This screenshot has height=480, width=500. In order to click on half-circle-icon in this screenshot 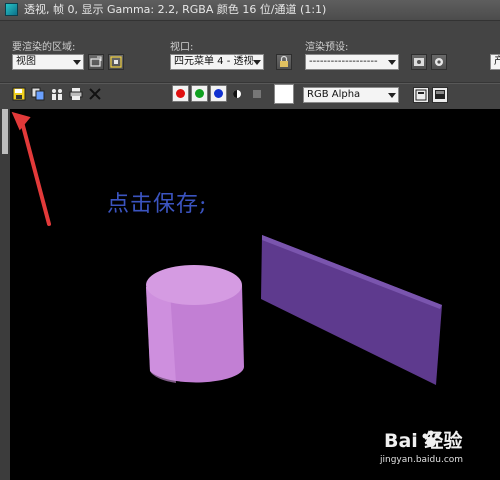, I will do `click(237, 94)`.